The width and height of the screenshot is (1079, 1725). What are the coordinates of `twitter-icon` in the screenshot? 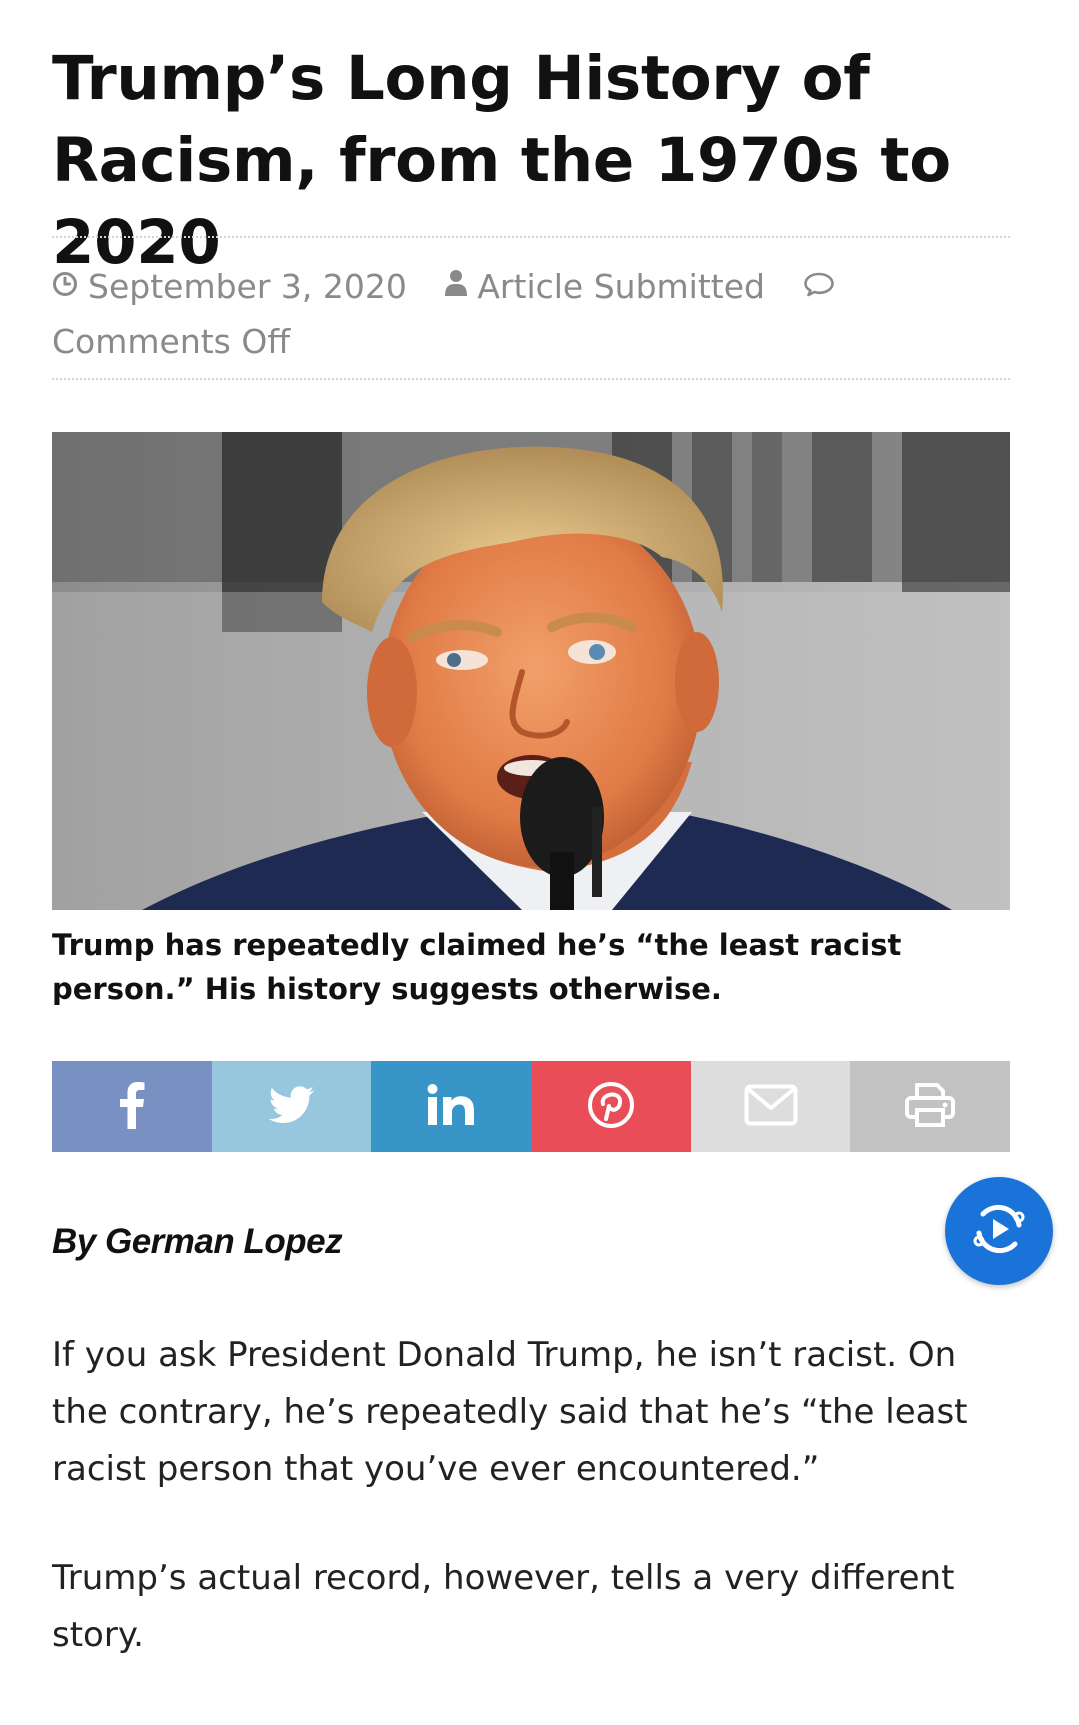 It's located at (291, 1106).